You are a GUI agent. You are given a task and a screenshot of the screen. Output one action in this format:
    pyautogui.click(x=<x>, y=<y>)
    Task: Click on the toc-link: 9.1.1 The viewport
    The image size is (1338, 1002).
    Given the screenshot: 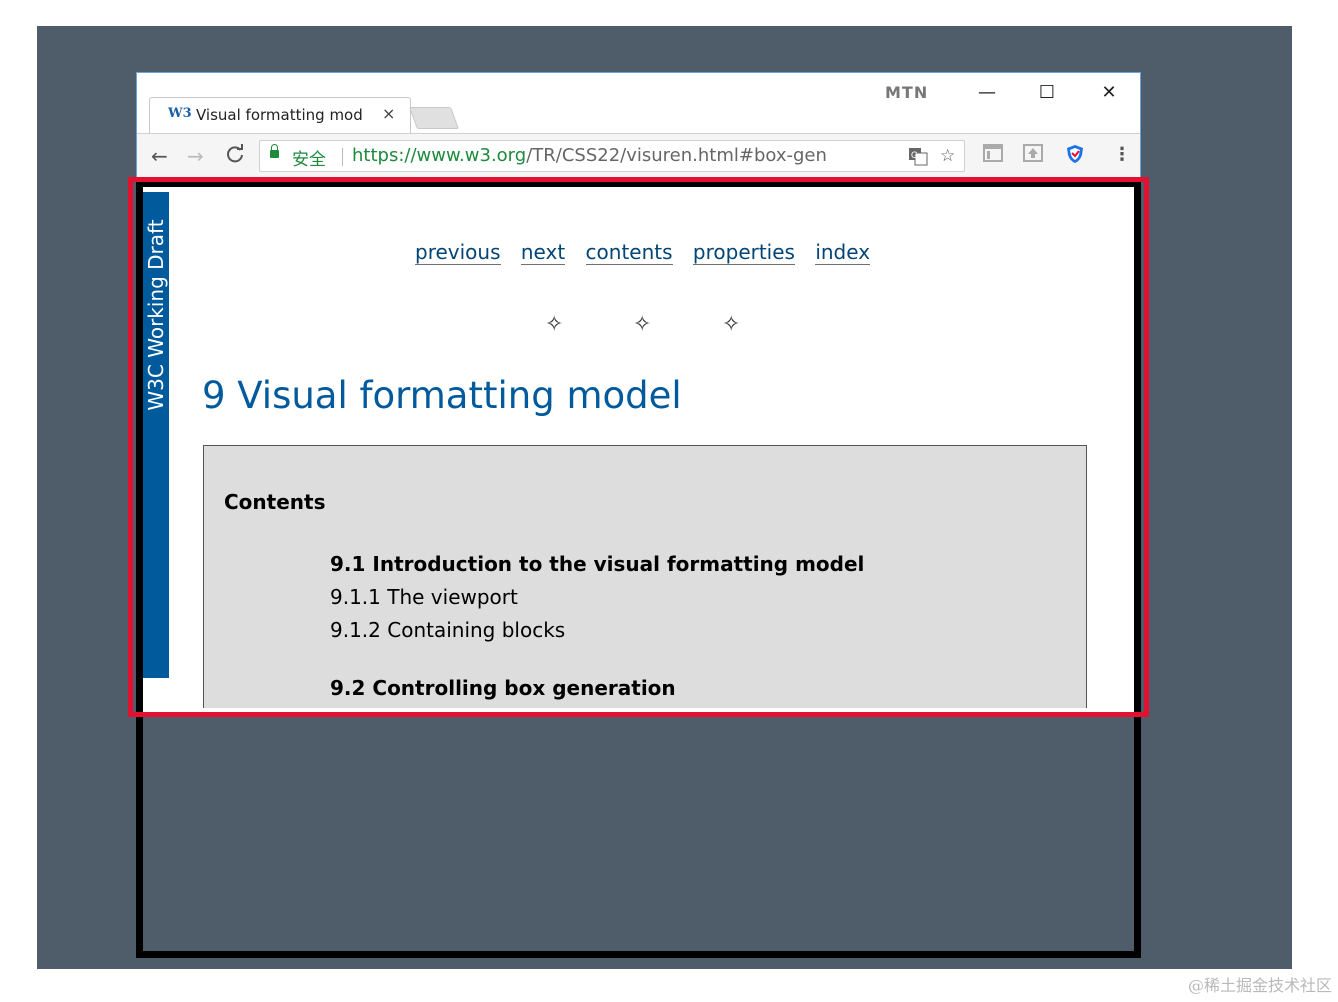 What is the action you would take?
    pyautogui.click(x=424, y=597)
    